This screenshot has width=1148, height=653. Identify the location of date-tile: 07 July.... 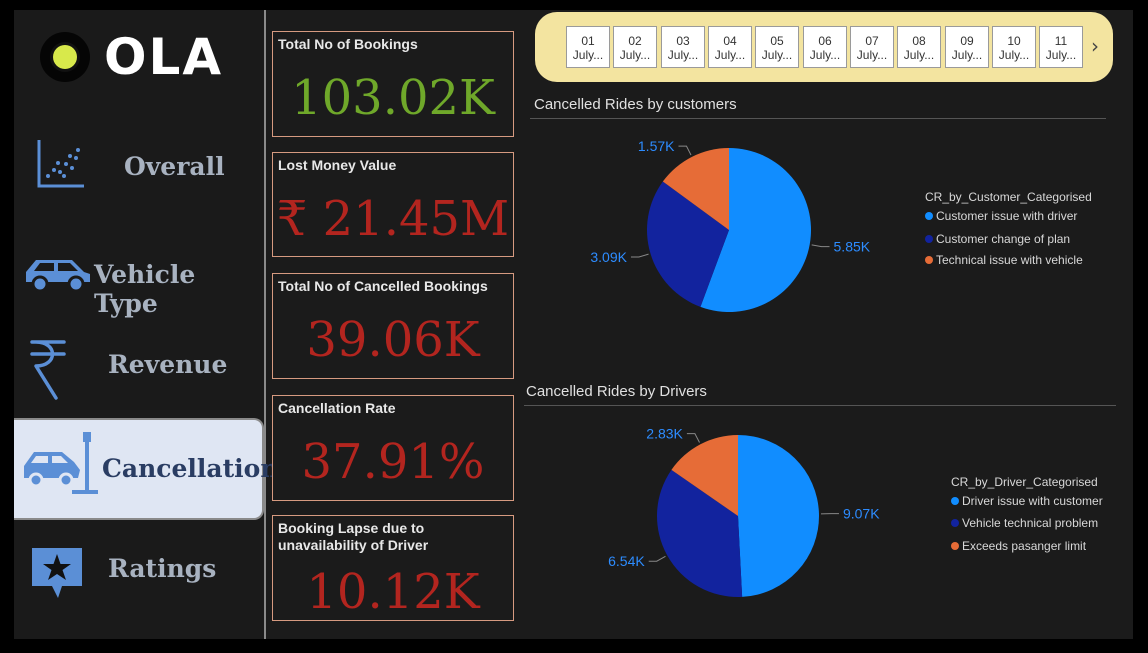
(872, 47).